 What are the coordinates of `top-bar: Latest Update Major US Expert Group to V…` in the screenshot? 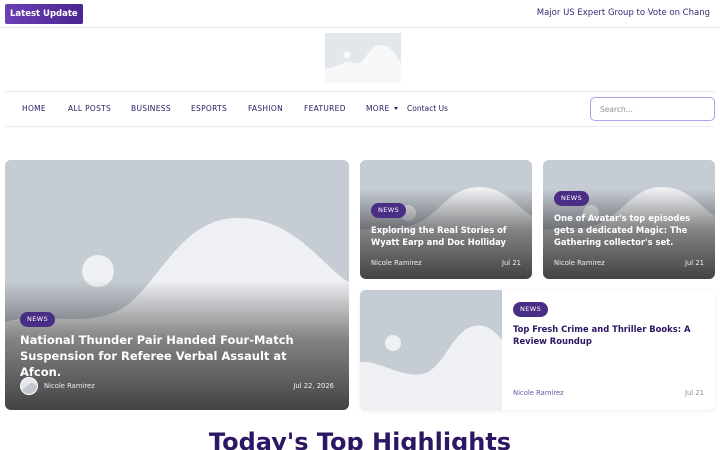 It's located at (360, 14).